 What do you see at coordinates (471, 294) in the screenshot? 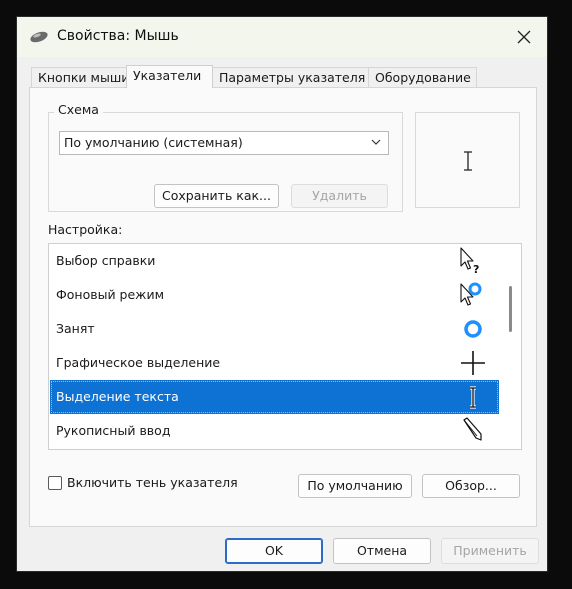
I see `working-in-background-cursor-icon` at bounding box center [471, 294].